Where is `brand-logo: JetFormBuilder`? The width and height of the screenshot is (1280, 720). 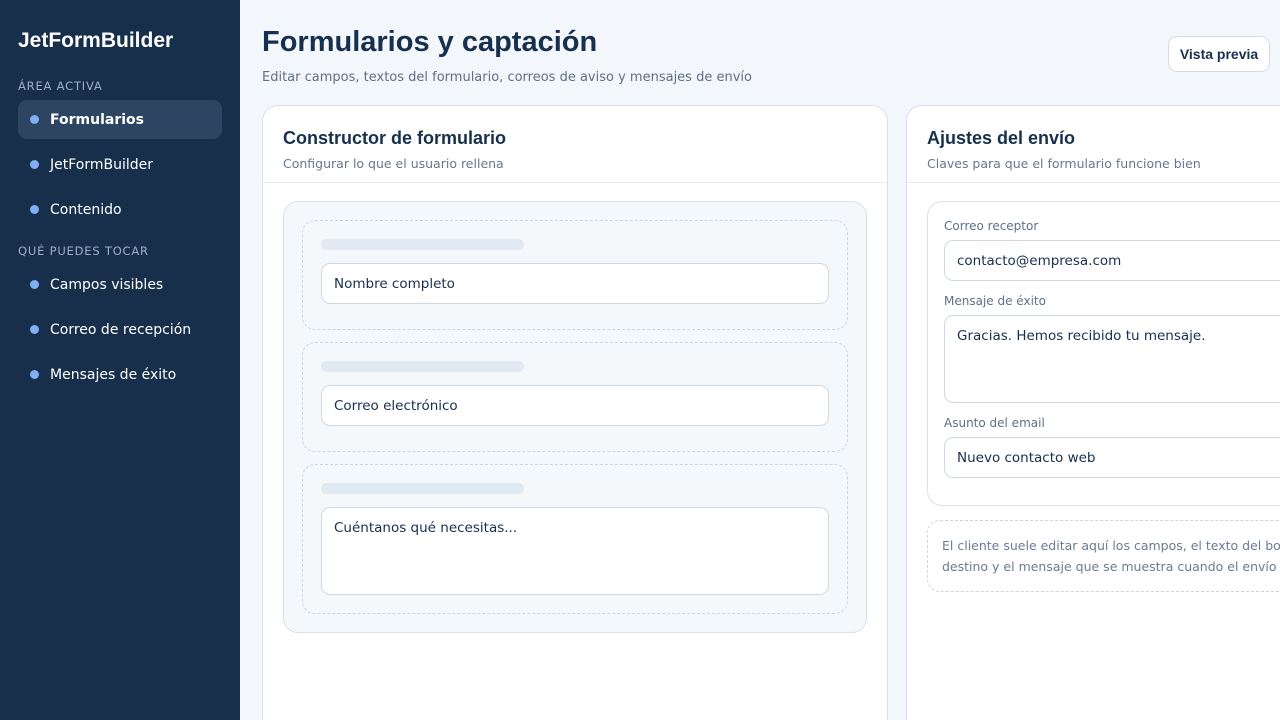
brand-logo: JetFormBuilder is located at coordinates (96, 40).